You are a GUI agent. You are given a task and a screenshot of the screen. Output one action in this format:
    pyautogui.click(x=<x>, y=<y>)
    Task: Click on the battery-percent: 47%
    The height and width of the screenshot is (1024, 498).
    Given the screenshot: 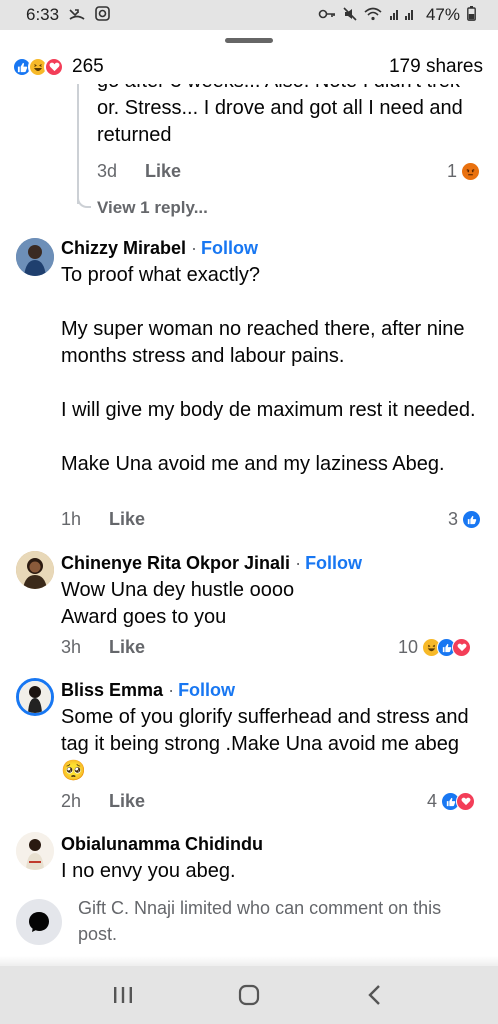 What is the action you would take?
    pyautogui.click(x=442, y=14)
    